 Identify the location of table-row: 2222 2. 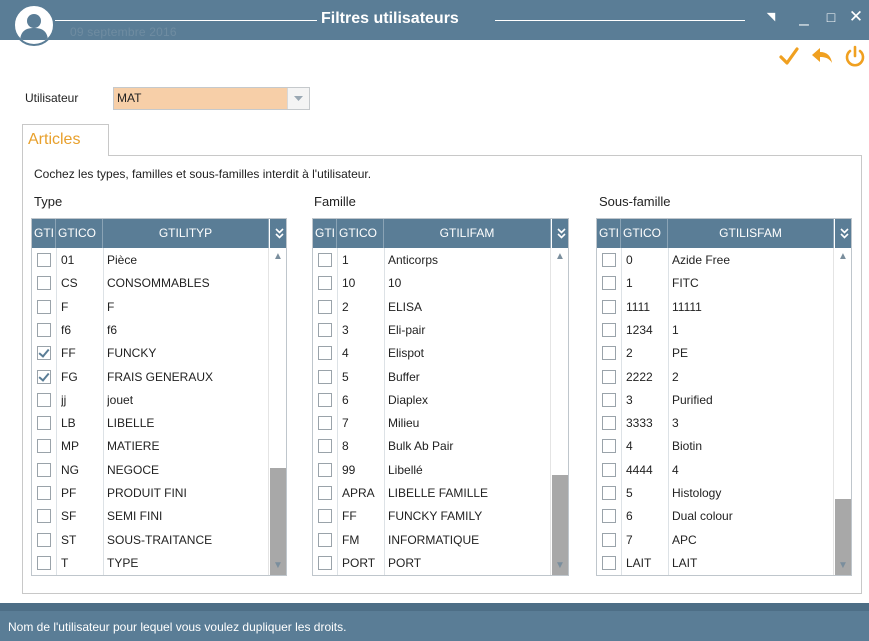
(715, 377).